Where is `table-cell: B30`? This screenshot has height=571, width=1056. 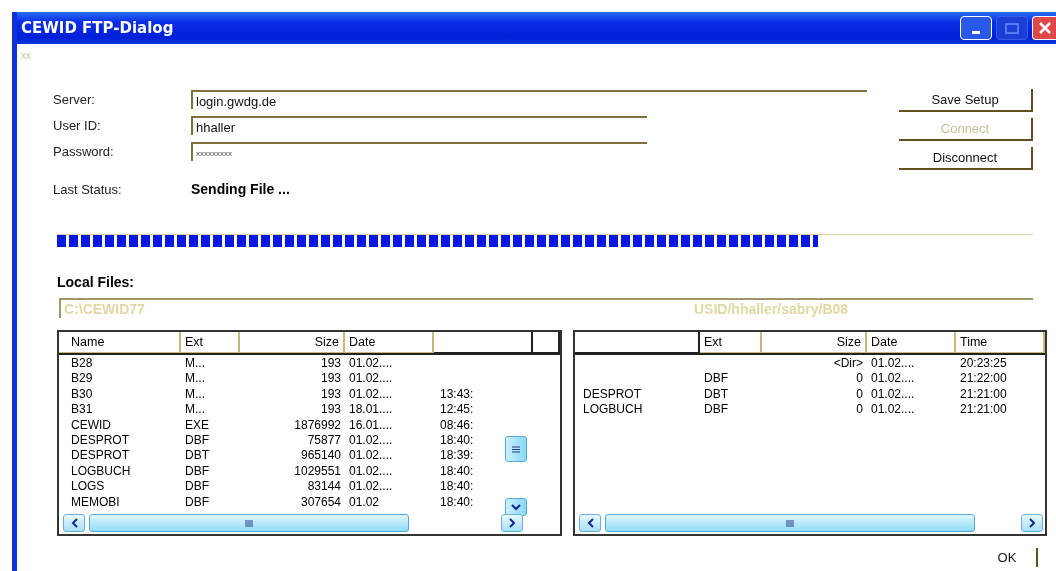
table-cell: B30 is located at coordinates (82, 393).